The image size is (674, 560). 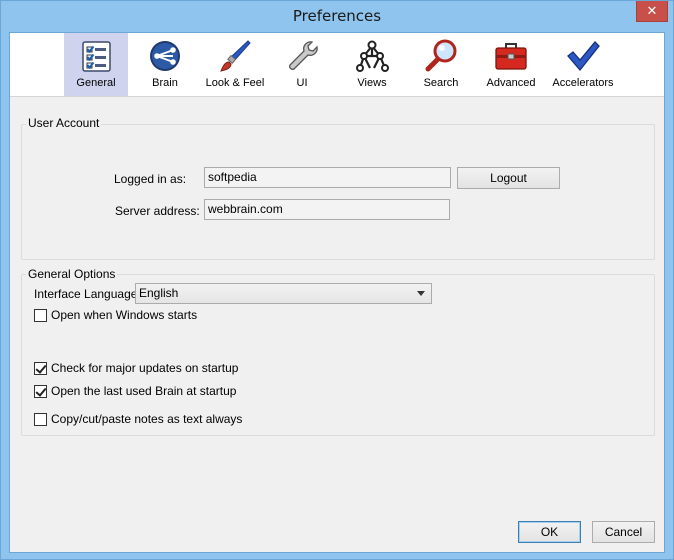 I want to click on tab-ui-label: UI, so click(x=302, y=83).